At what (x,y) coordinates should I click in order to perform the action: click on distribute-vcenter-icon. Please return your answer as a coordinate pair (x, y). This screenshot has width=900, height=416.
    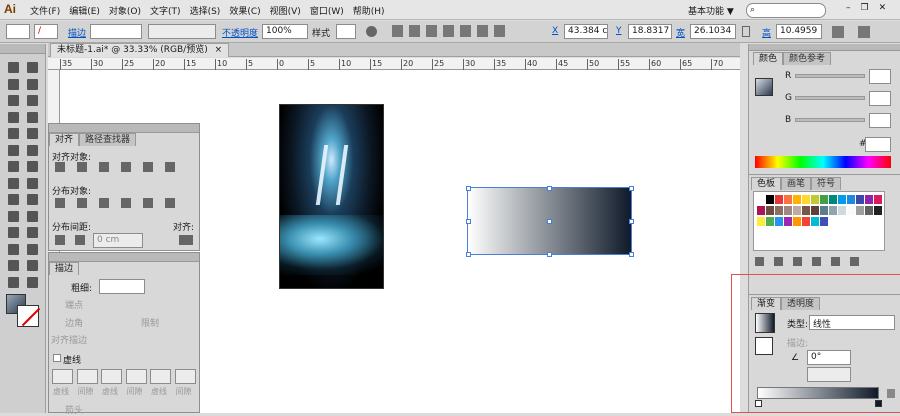
    Looking at the image, I should click on (82, 203).